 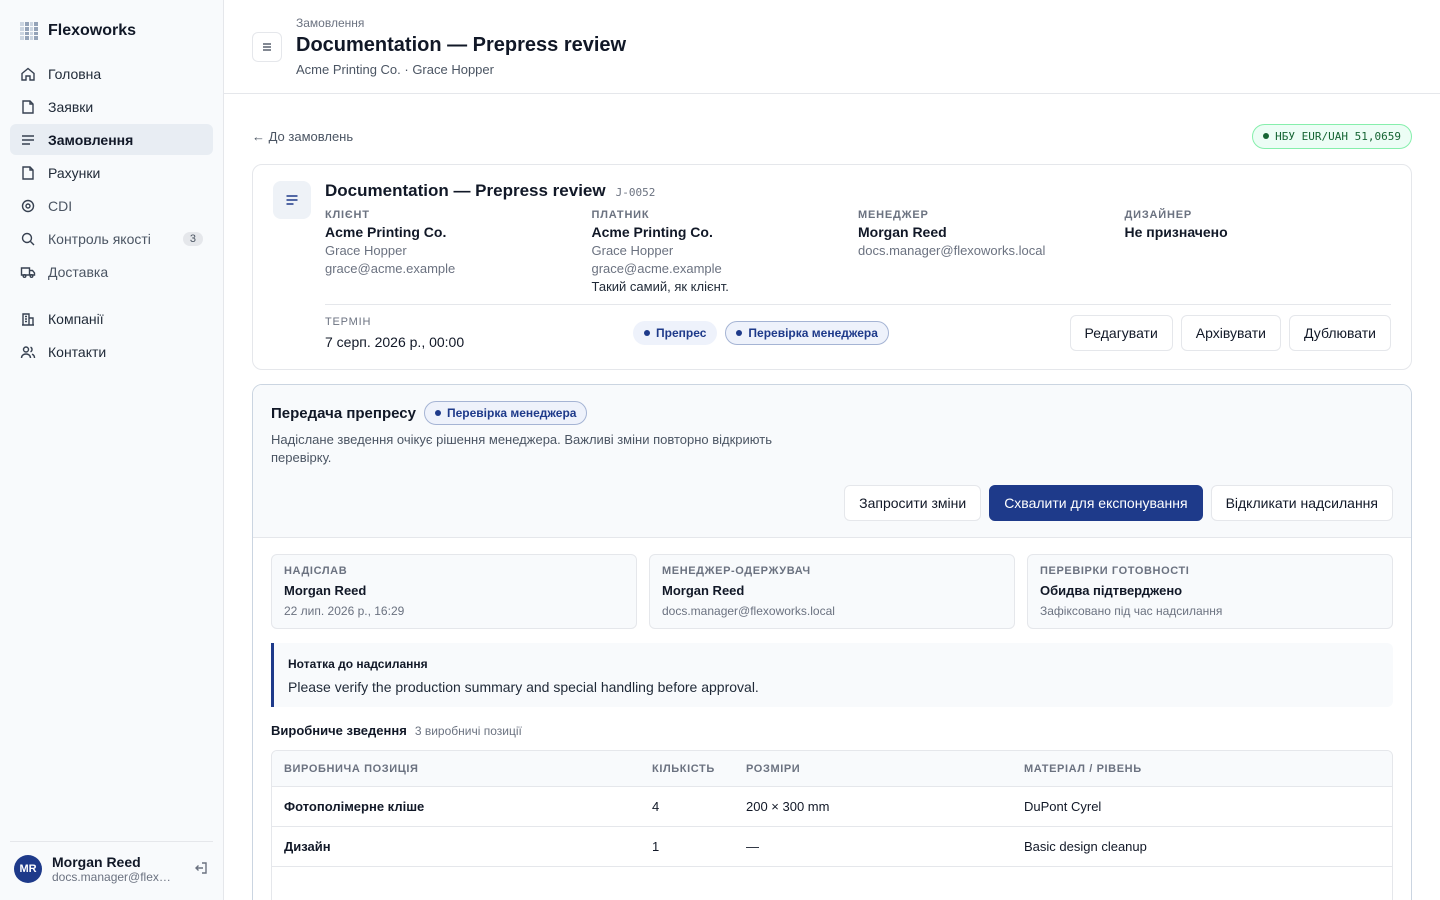 What do you see at coordinates (632, 250) in the screenshot?
I see `payer-contact: Grace Hopper` at bounding box center [632, 250].